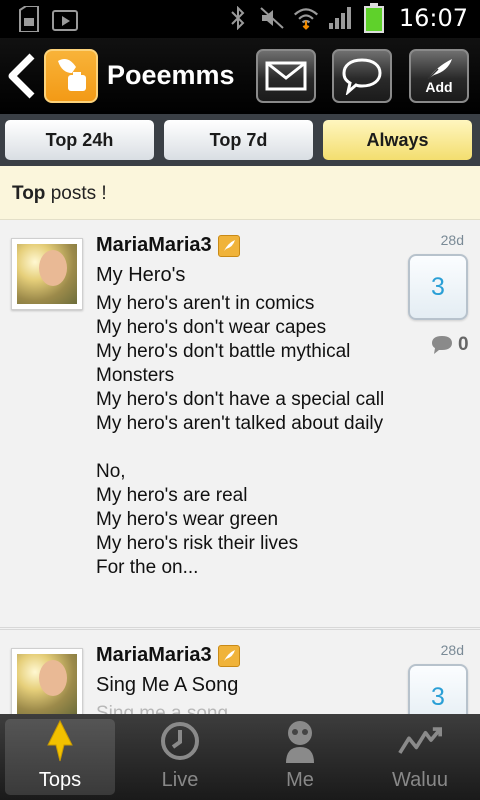 The width and height of the screenshot is (480, 800). What do you see at coordinates (65, 19) in the screenshot?
I see `play-store-icon` at bounding box center [65, 19].